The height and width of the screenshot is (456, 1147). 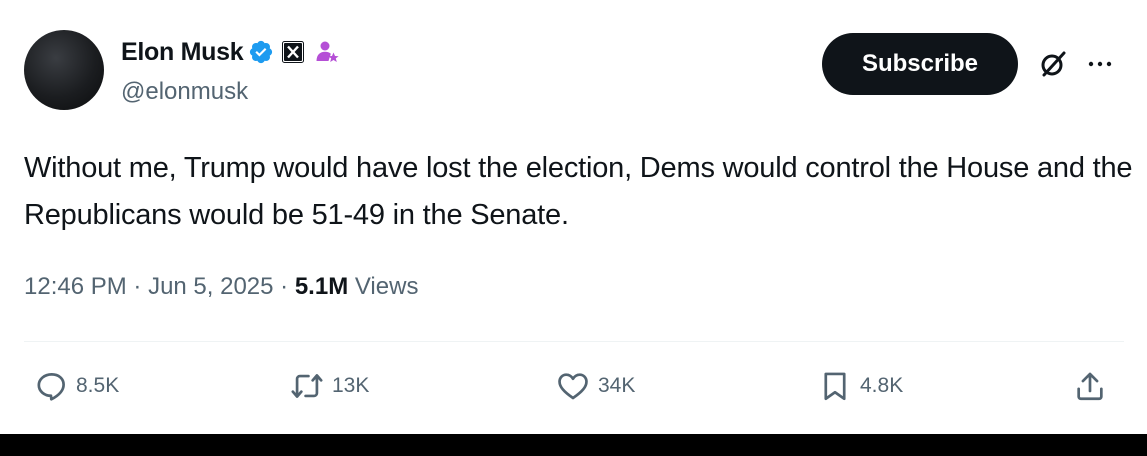 What do you see at coordinates (75, 286) in the screenshot?
I see `tweet-time: 12:46 PM` at bounding box center [75, 286].